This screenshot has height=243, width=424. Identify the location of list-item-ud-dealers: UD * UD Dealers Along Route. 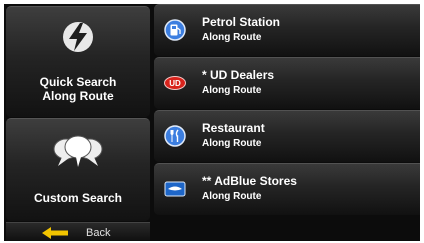
(287, 83).